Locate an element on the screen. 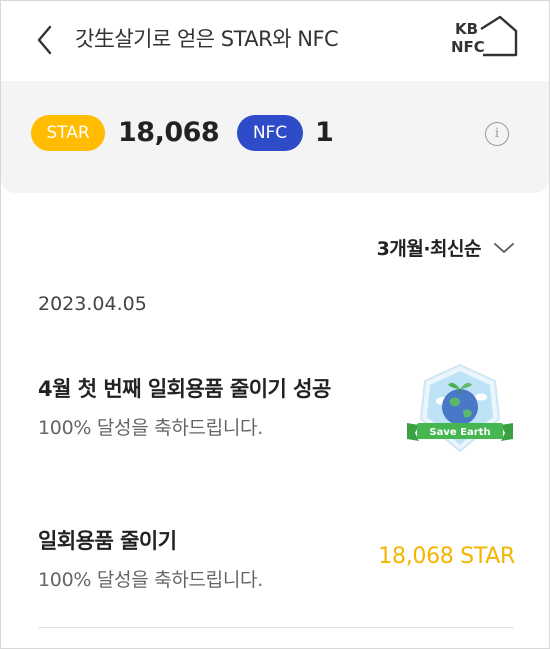 The height and width of the screenshot is (649, 550). logo-text-nfc: NFC is located at coordinates (468, 47).